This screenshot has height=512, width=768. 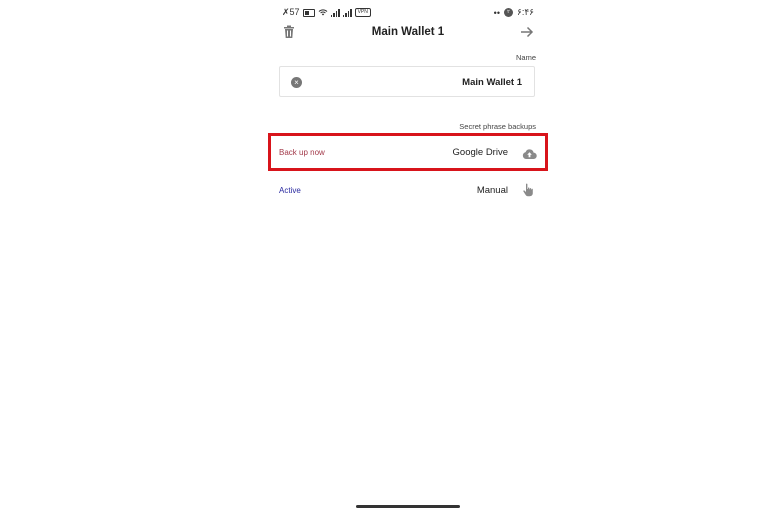 I want to click on backup-service: Manual, so click(x=492, y=190).